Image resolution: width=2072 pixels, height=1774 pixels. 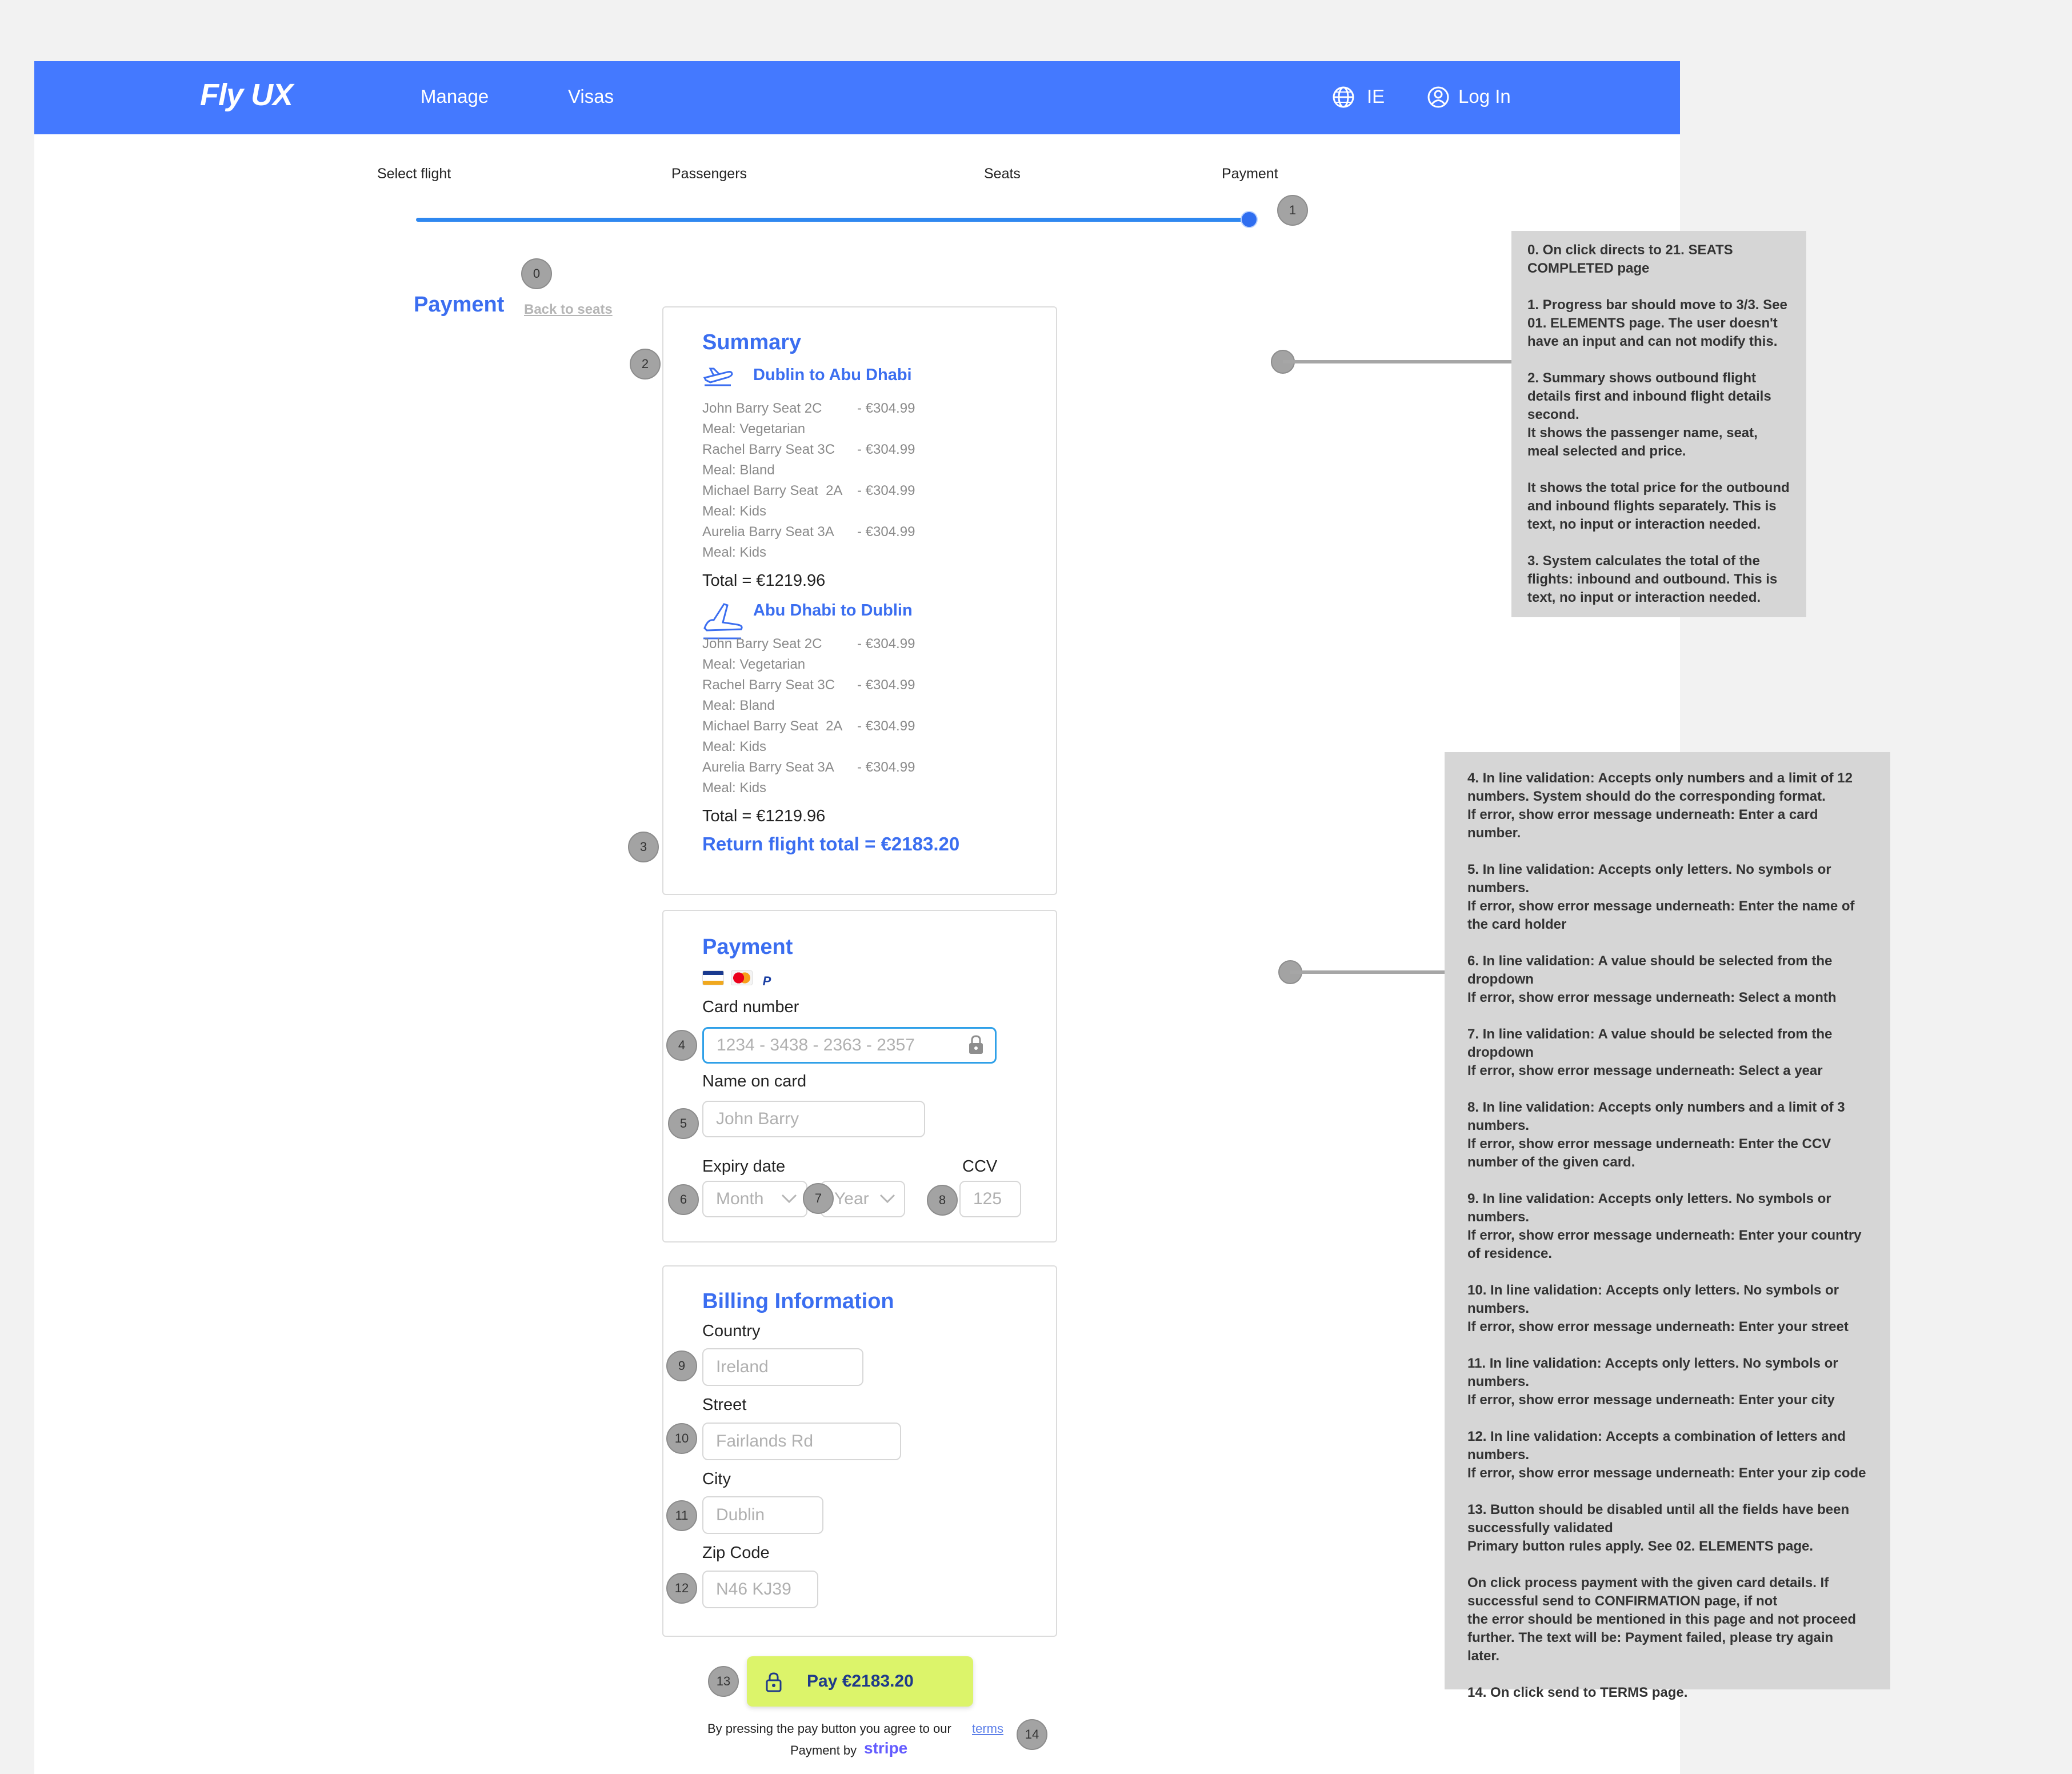 What do you see at coordinates (764, 816) in the screenshot?
I see `inbound-total: Total = €1219.96` at bounding box center [764, 816].